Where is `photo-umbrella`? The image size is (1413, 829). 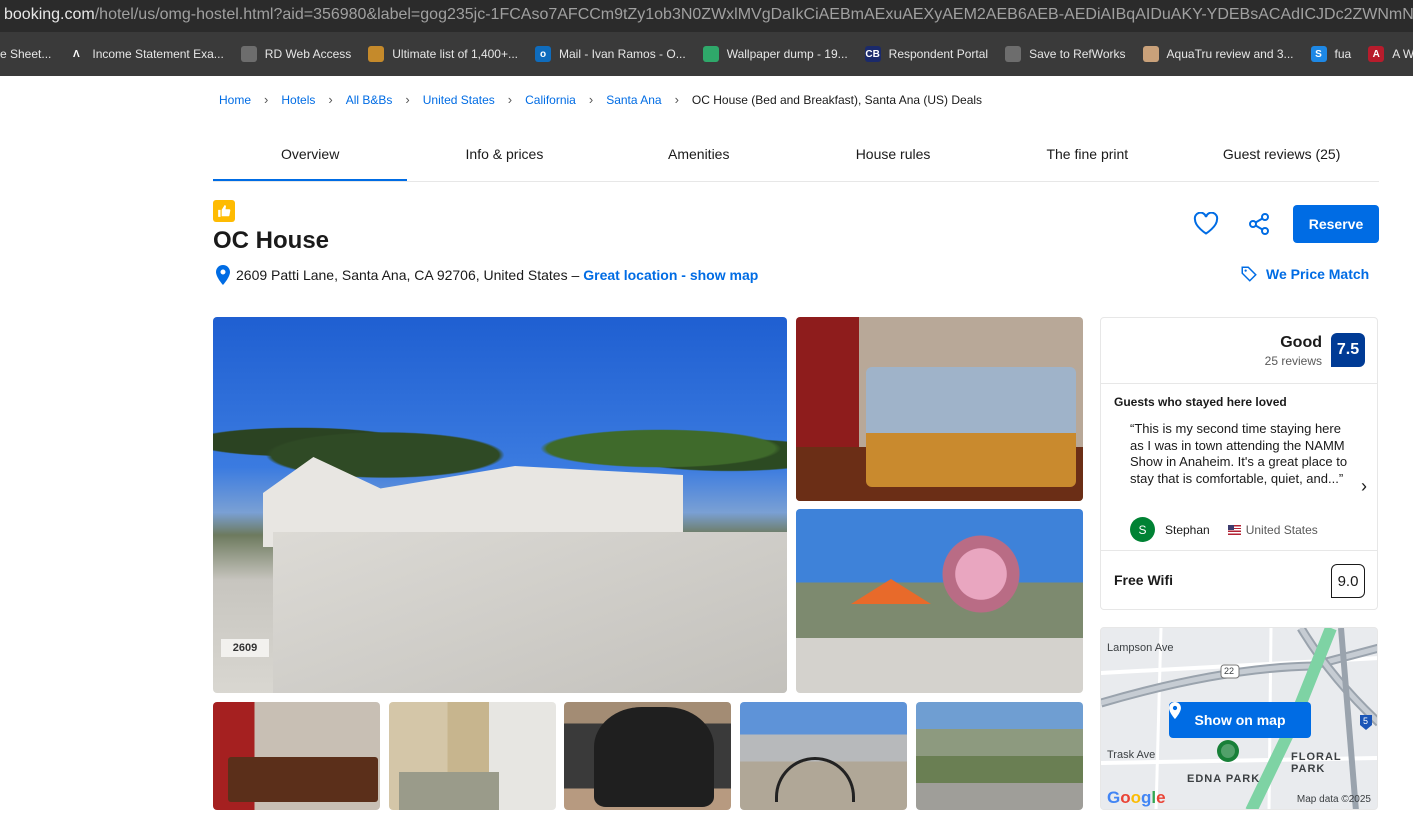
photo-umbrella is located at coordinates (891, 591).